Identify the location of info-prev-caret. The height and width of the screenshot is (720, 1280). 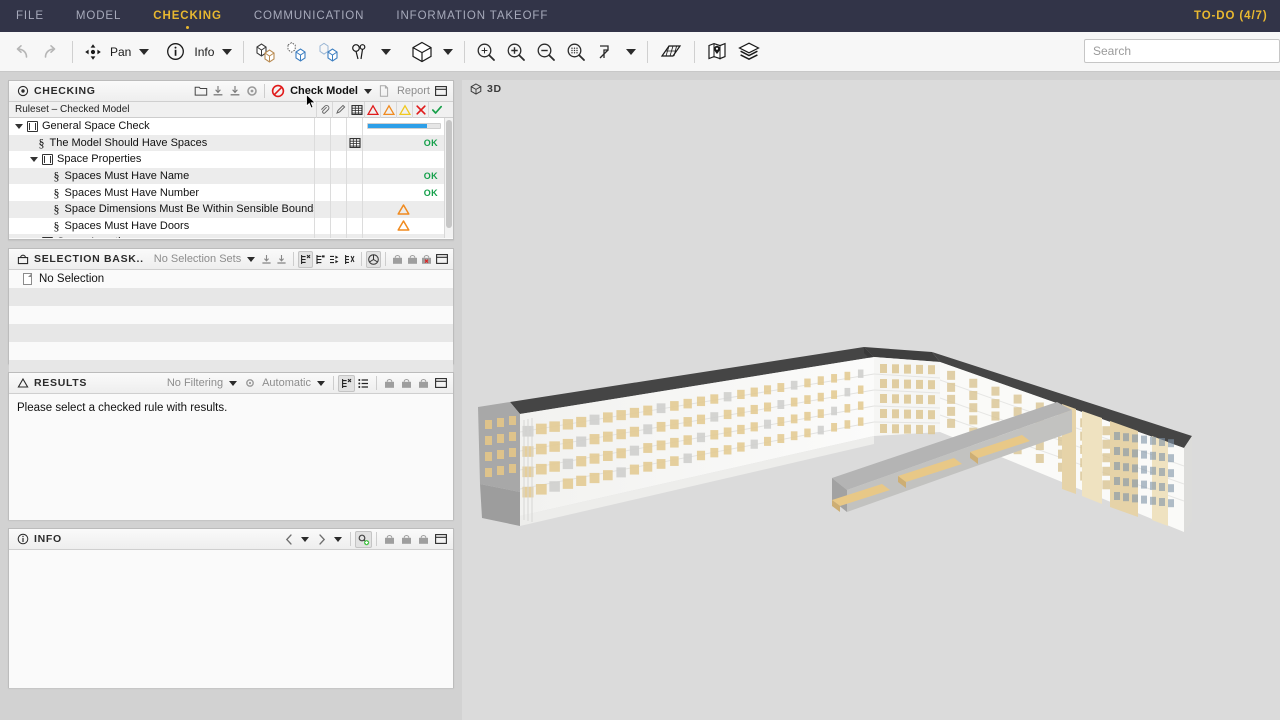
(305, 539).